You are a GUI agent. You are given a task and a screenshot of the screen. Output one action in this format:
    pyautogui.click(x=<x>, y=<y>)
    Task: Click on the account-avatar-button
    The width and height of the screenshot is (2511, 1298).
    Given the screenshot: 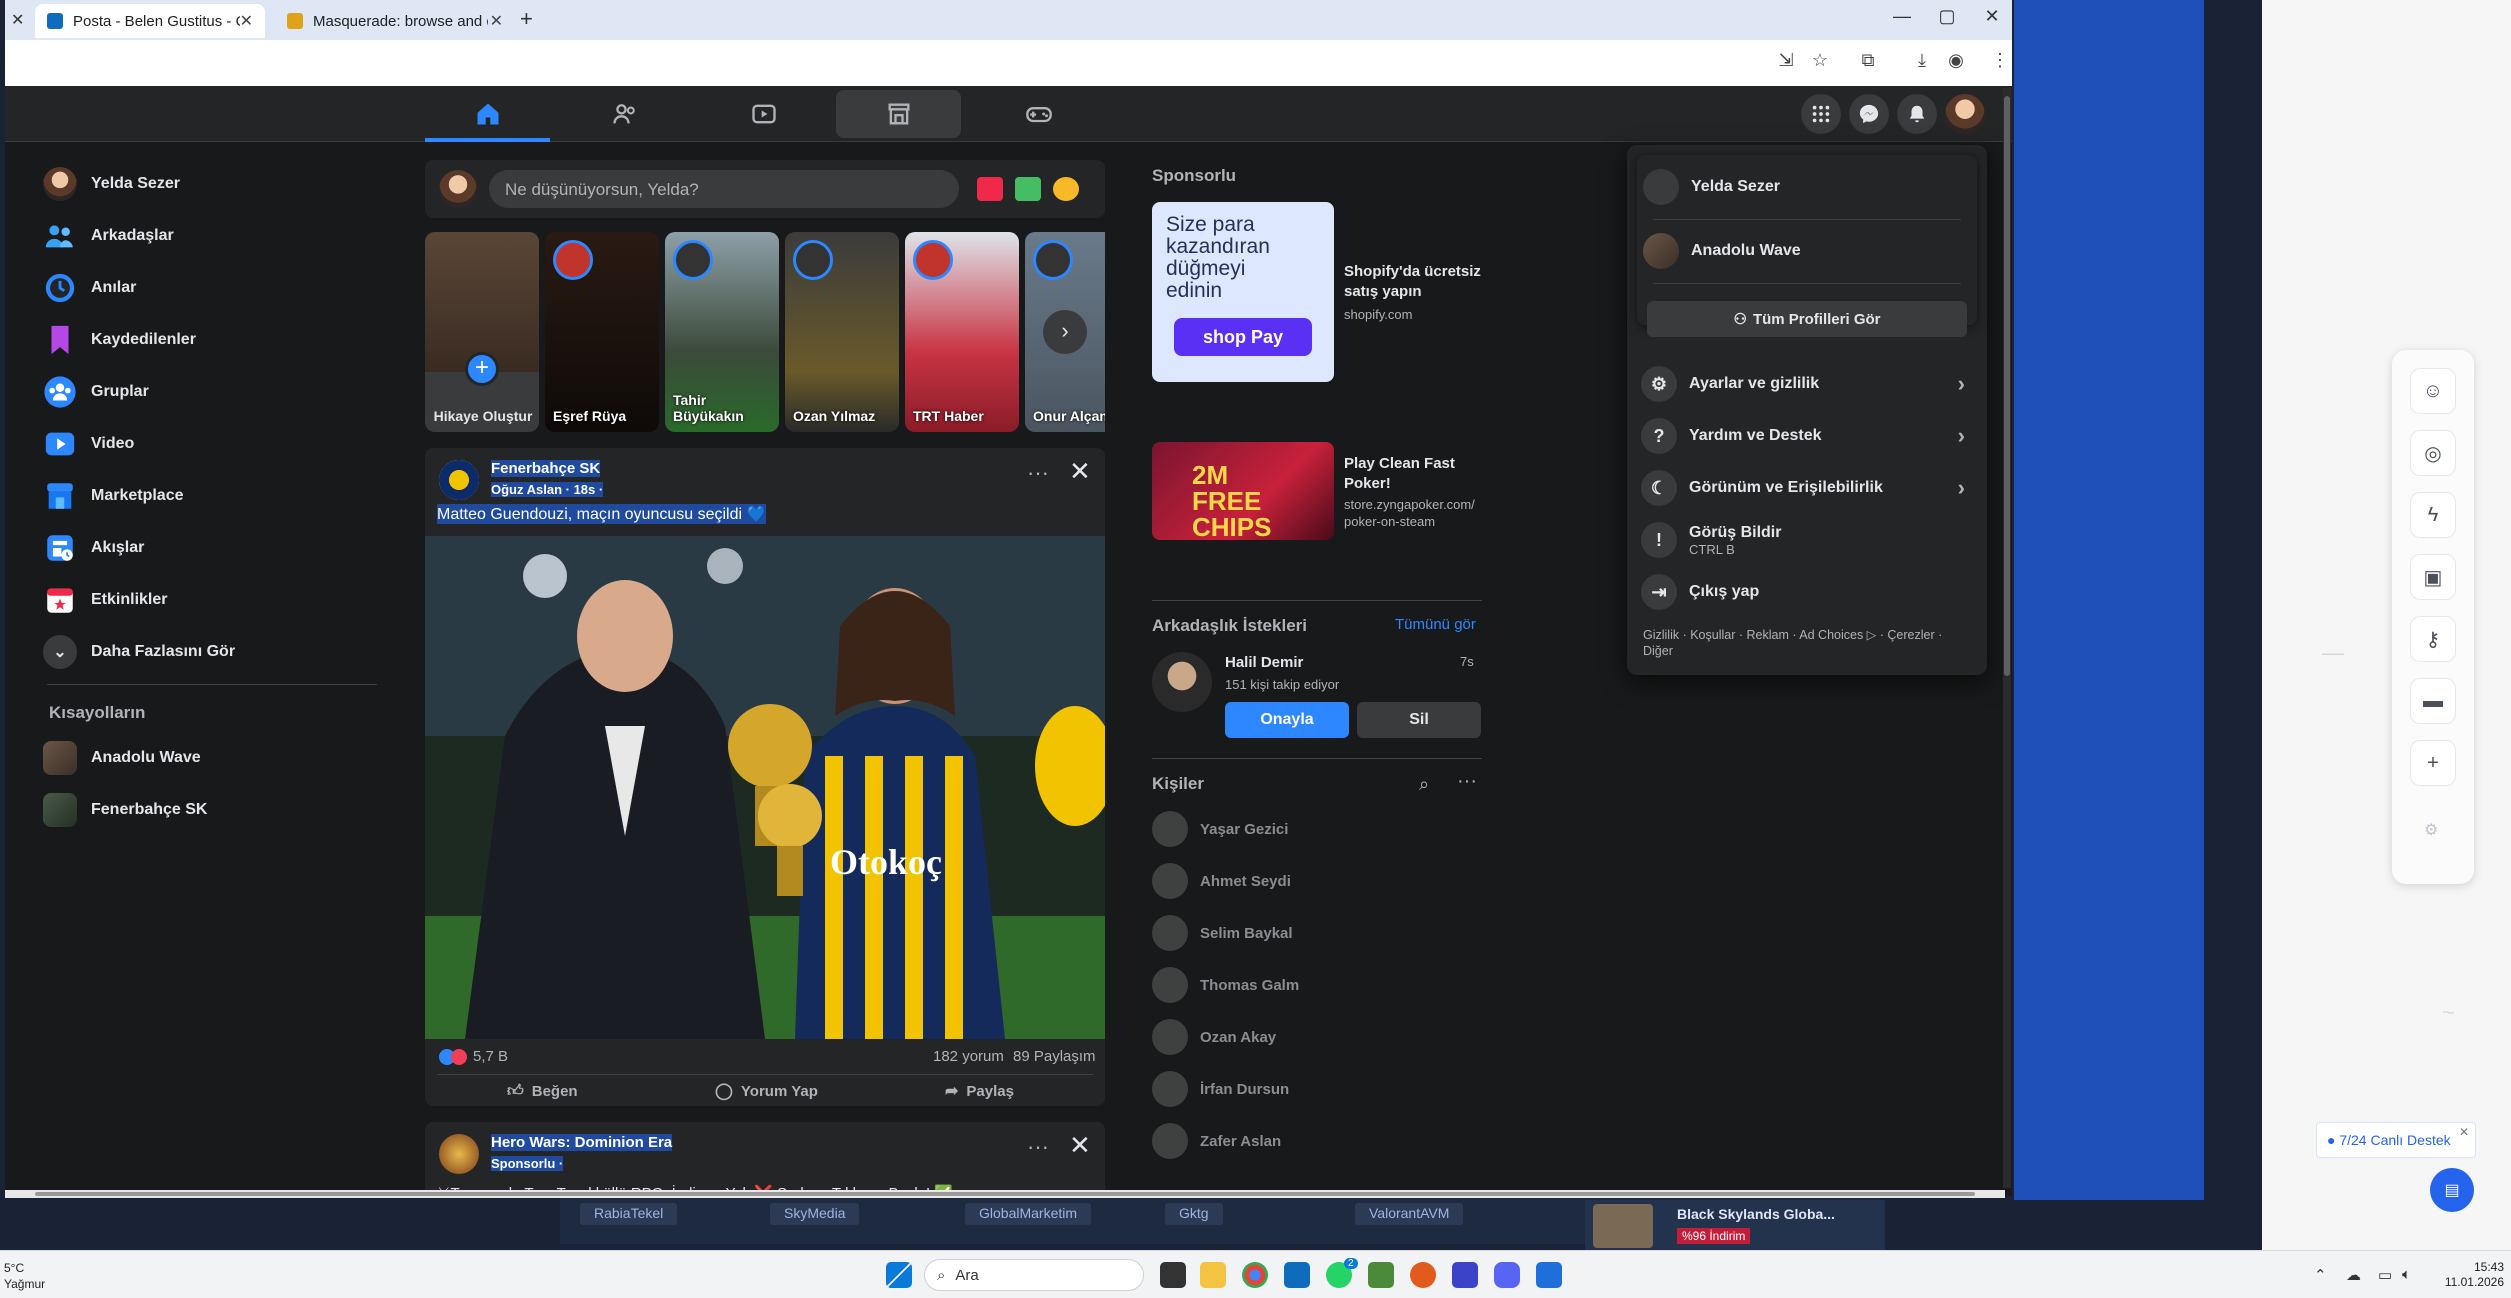 What is the action you would take?
    pyautogui.click(x=1965, y=114)
    